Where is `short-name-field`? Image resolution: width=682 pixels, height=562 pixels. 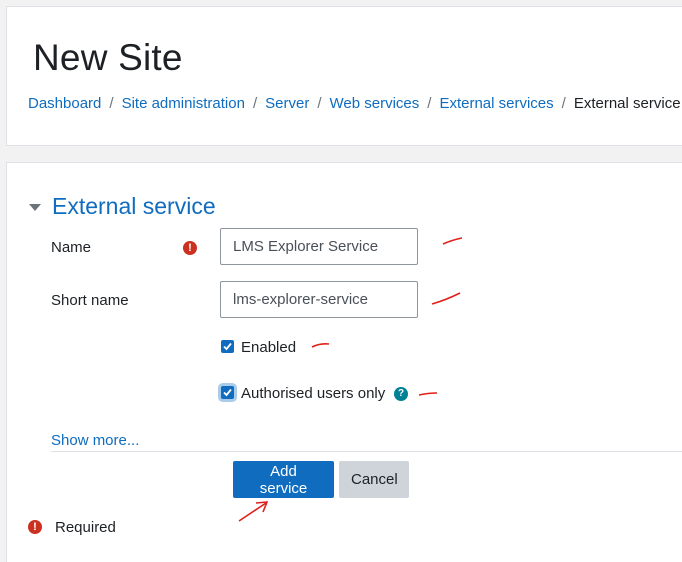
short-name-field is located at coordinates (319, 299).